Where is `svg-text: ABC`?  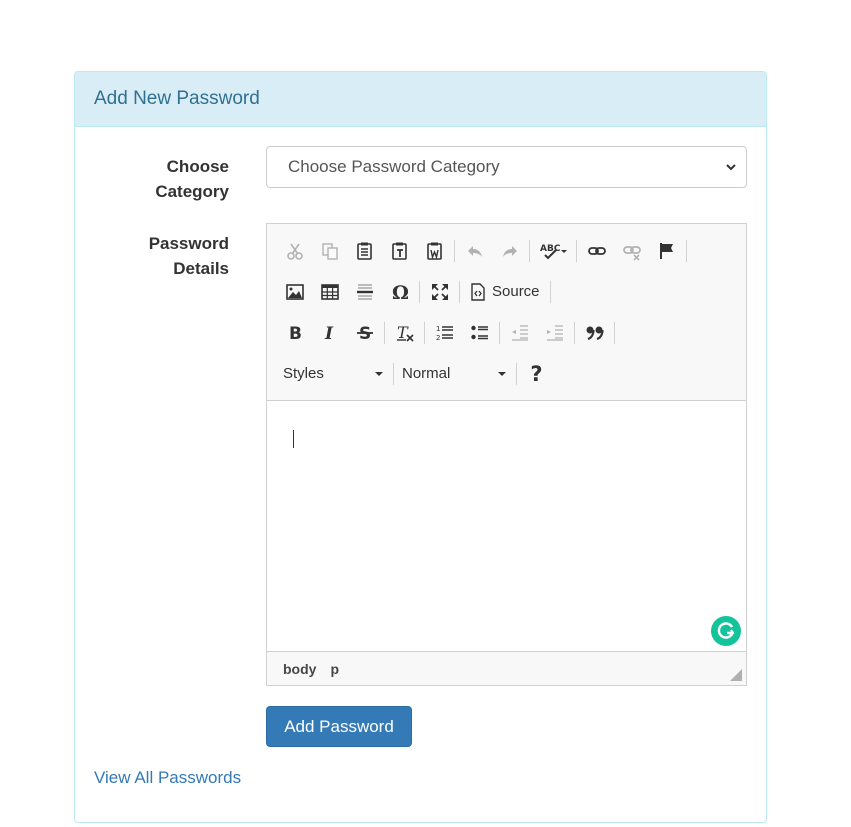 svg-text: ABC is located at coordinates (550, 249).